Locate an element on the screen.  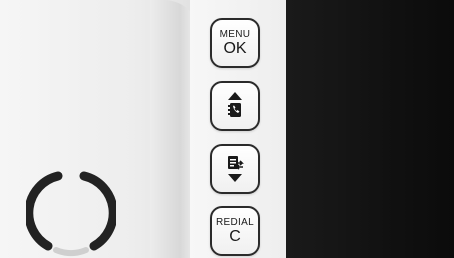
c-label: C is located at coordinates (235, 236).